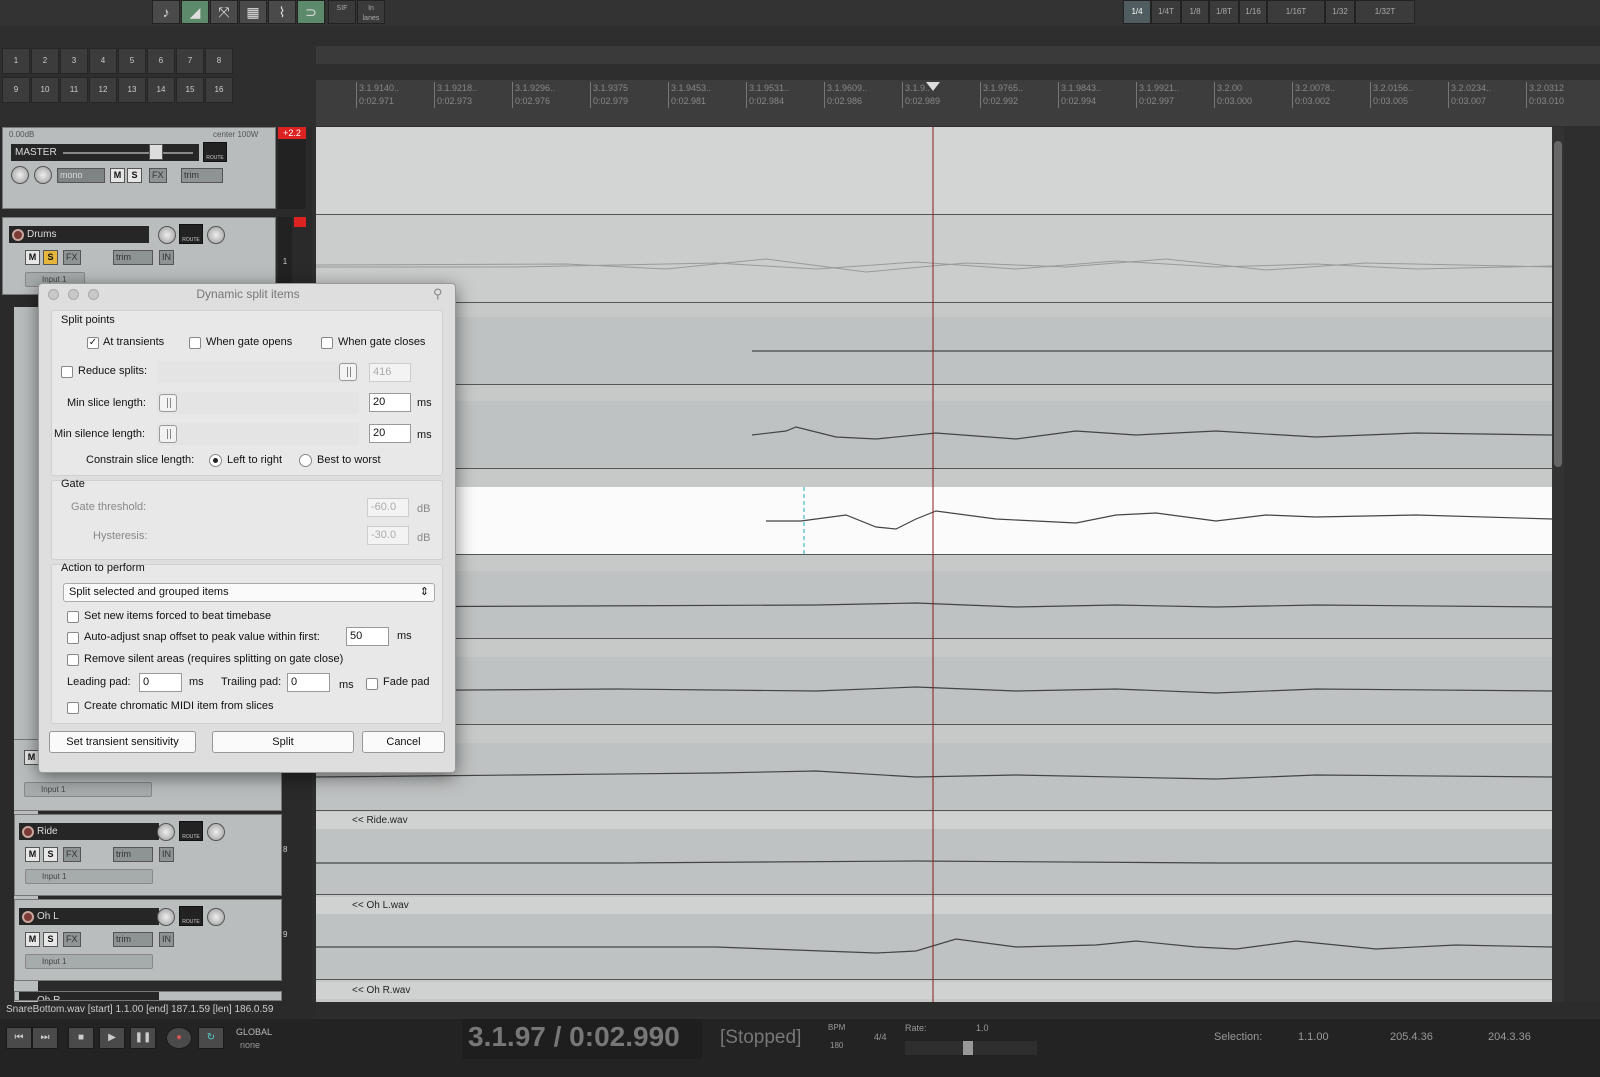 The height and width of the screenshot is (1077, 1600). Describe the element at coordinates (968, 1048) in the screenshot. I see `rate-slider-thumb` at that location.